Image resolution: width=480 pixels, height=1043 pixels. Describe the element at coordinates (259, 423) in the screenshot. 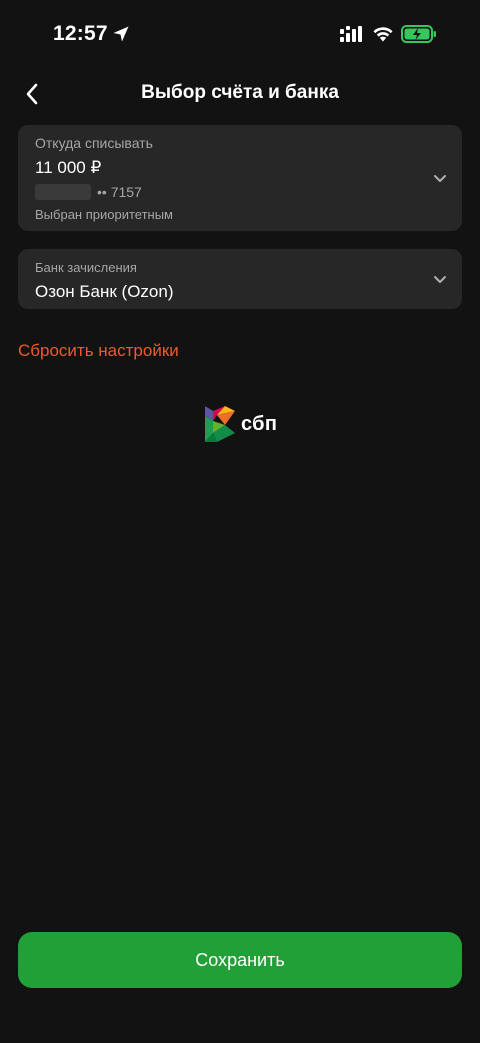

I see `sbp-logo-text: сбп` at that location.